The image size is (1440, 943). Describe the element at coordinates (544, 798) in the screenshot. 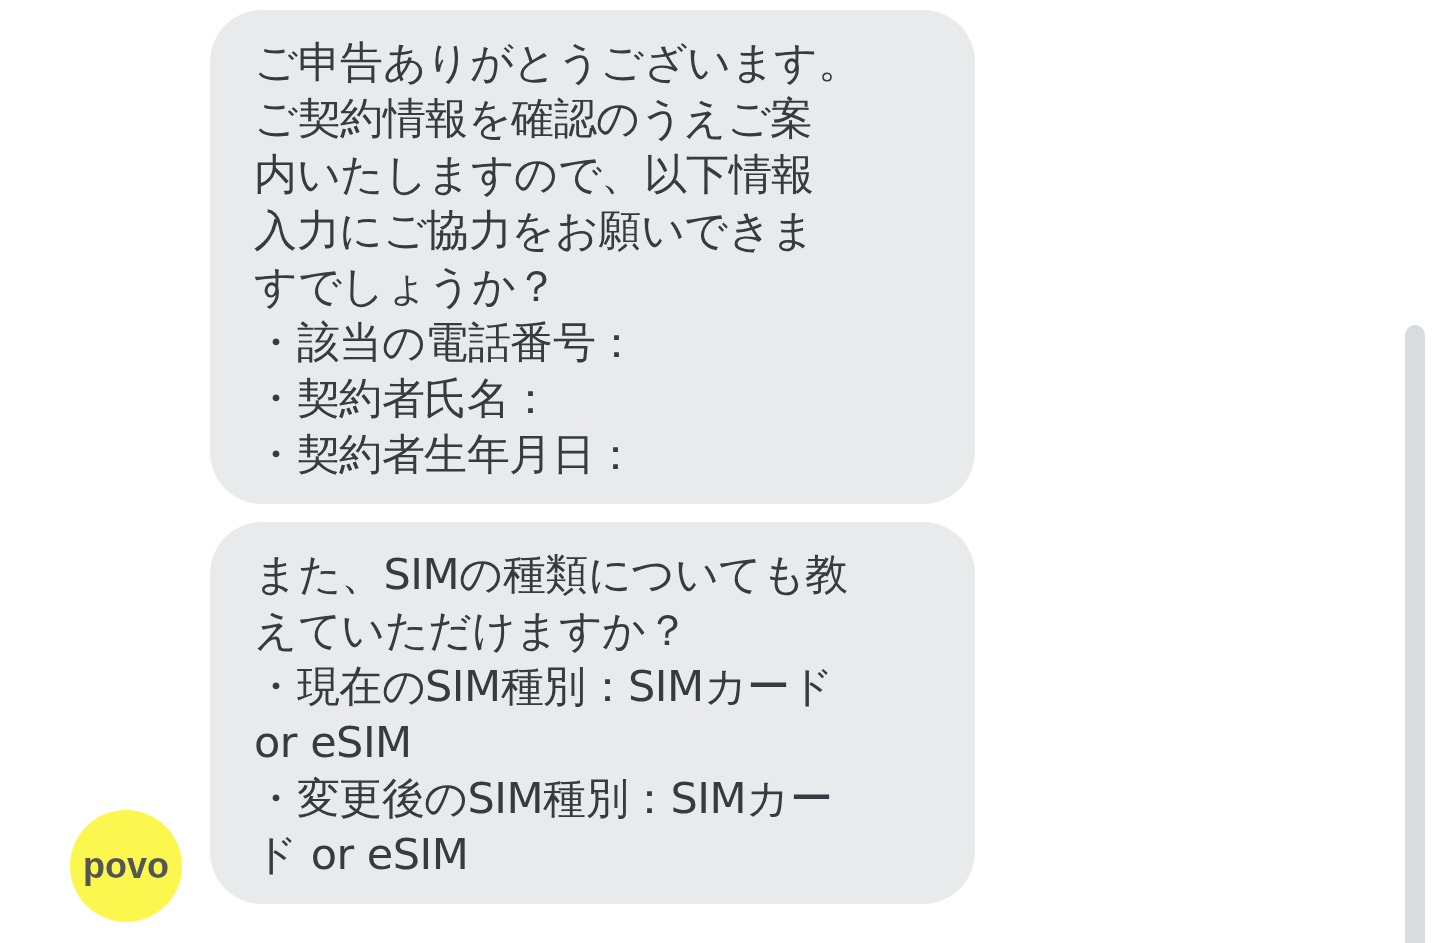

I see `message-line: ・変更後のSIM種別：SIMカー` at that location.